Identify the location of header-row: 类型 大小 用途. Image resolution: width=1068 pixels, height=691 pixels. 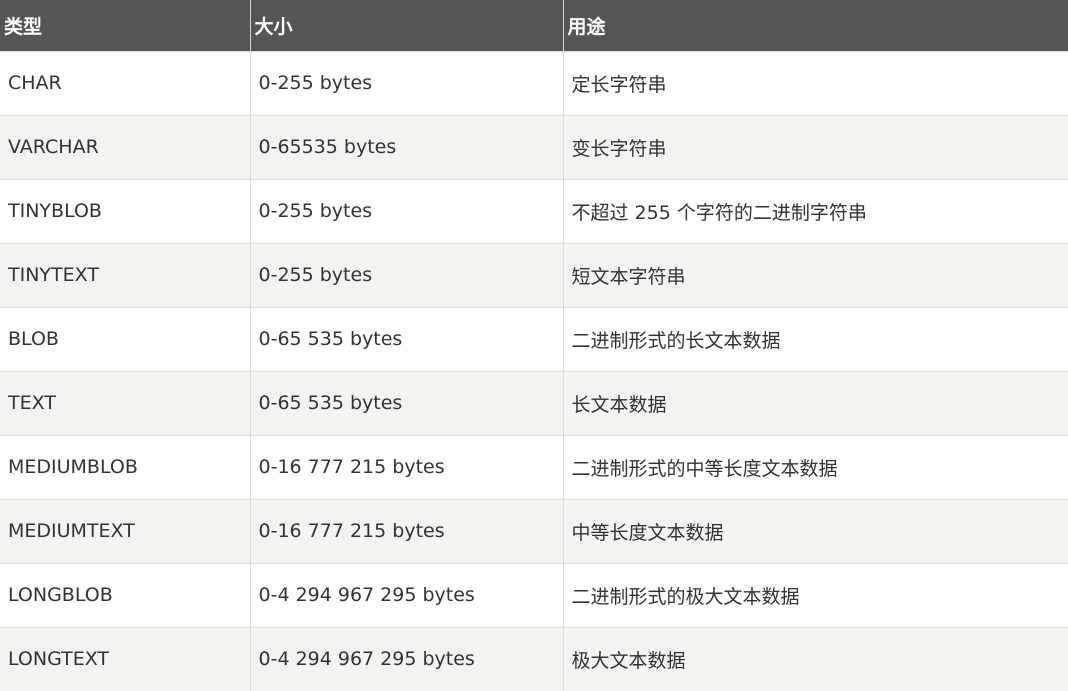
(534, 25).